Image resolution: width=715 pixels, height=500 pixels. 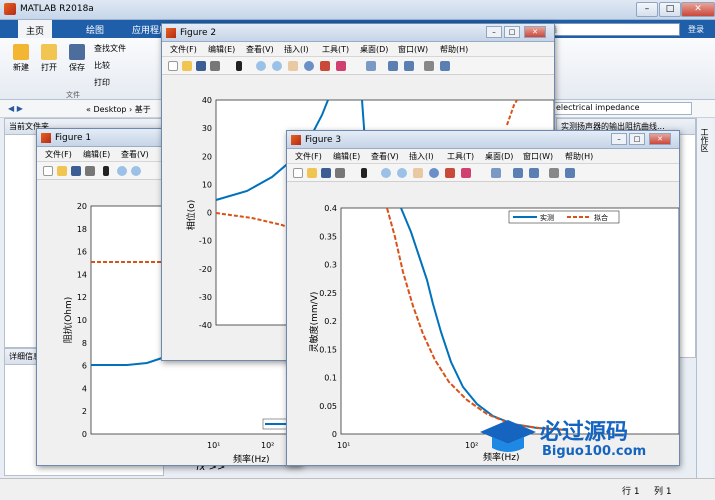 What do you see at coordinates (619, 139) in the screenshot?
I see `figure3-minimize-button: –` at bounding box center [619, 139].